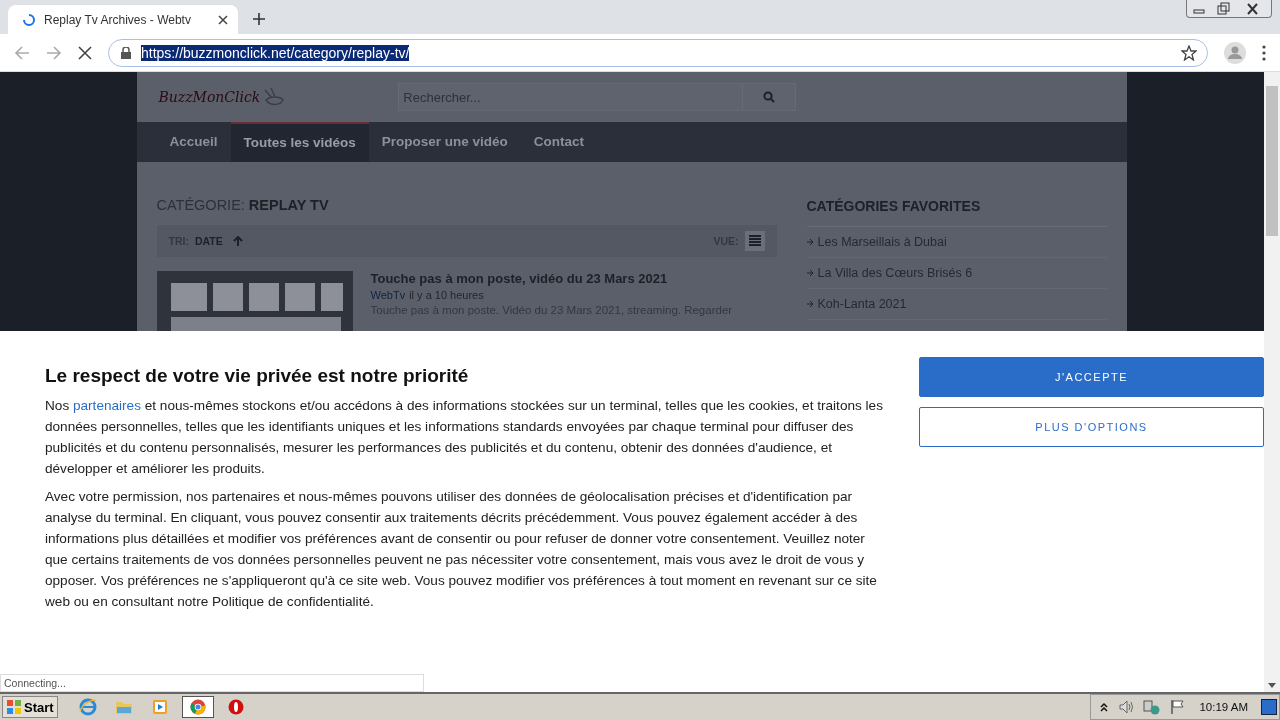 Image resolution: width=1280 pixels, height=720 pixels. What do you see at coordinates (237, 241) in the screenshot?
I see `arrow-up-icon` at bounding box center [237, 241].